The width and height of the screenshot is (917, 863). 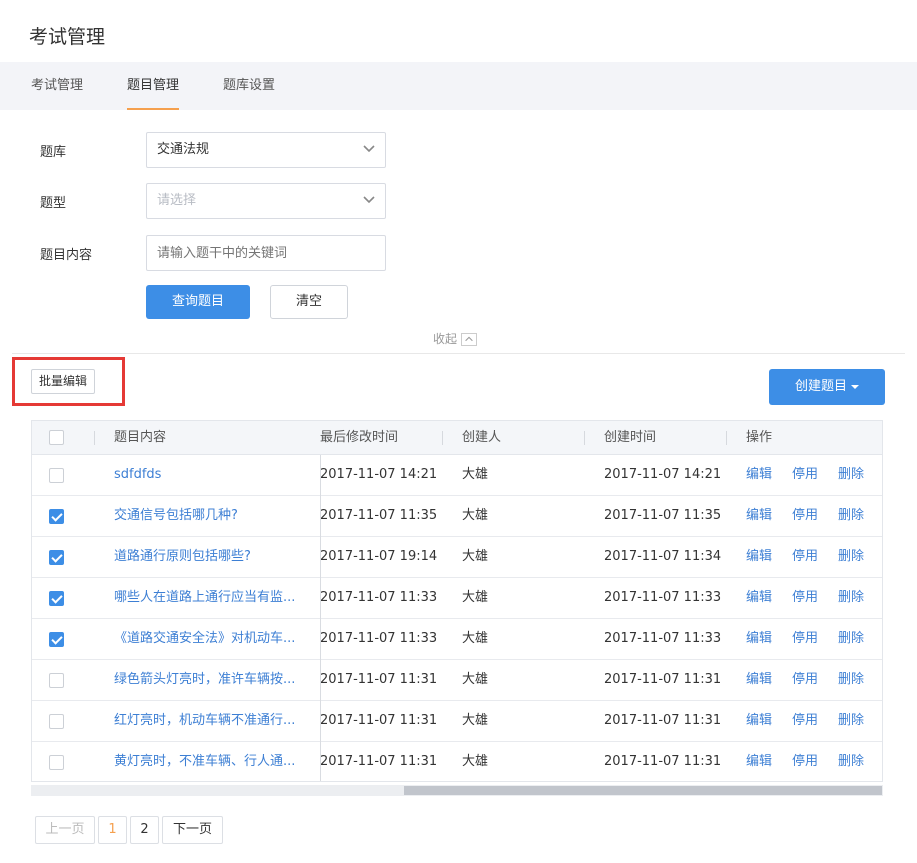 What do you see at coordinates (182, 557) in the screenshot?
I see `question-content-link: 道路通行原则包括哪些?` at bounding box center [182, 557].